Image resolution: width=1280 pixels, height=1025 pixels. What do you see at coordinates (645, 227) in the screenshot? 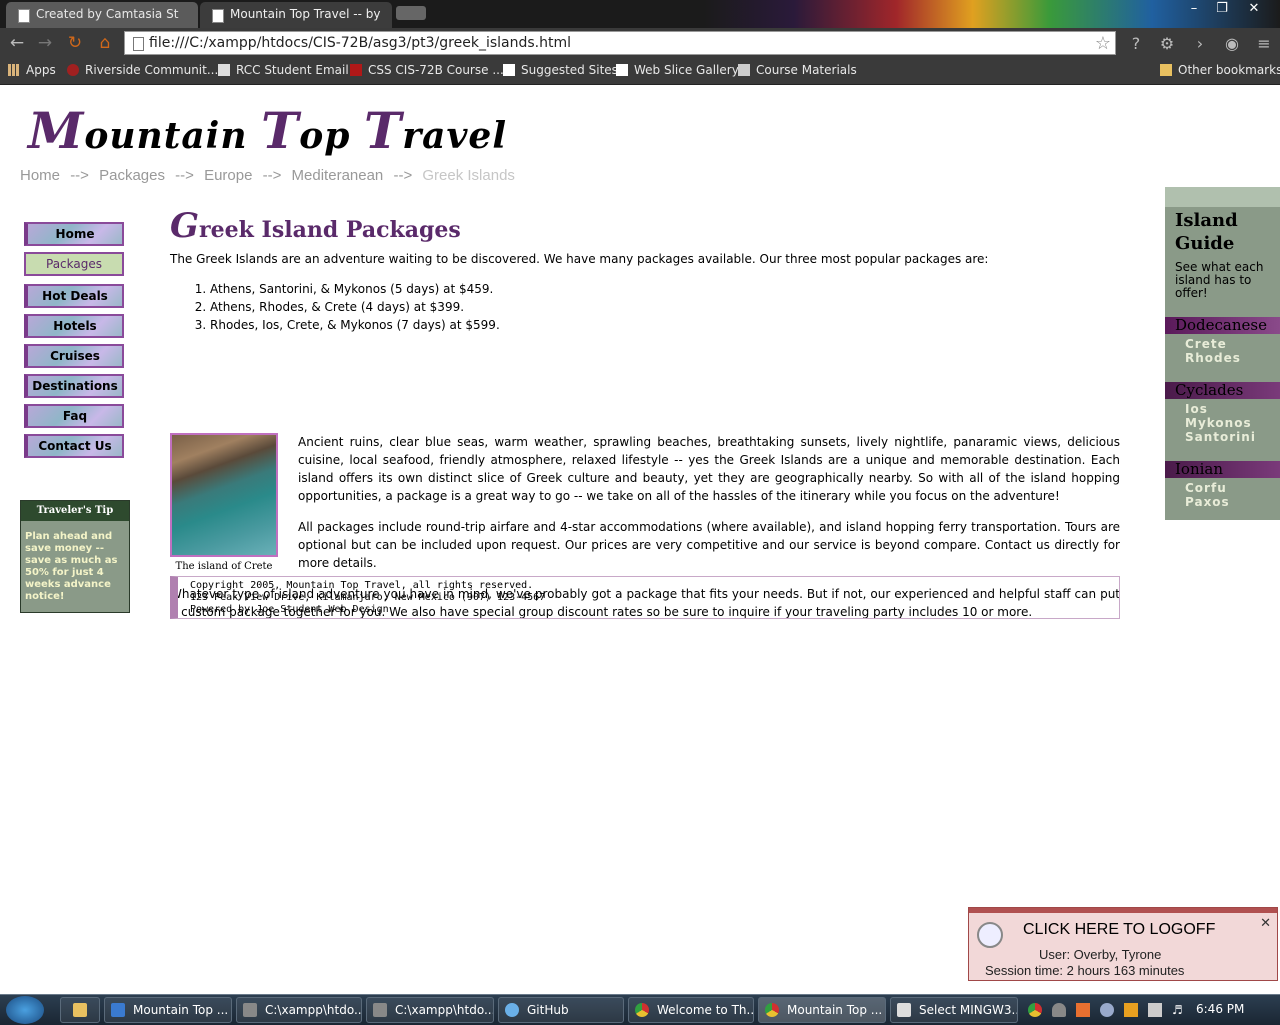
I see `page-title: Greek Island Packages` at bounding box center [645, 227].